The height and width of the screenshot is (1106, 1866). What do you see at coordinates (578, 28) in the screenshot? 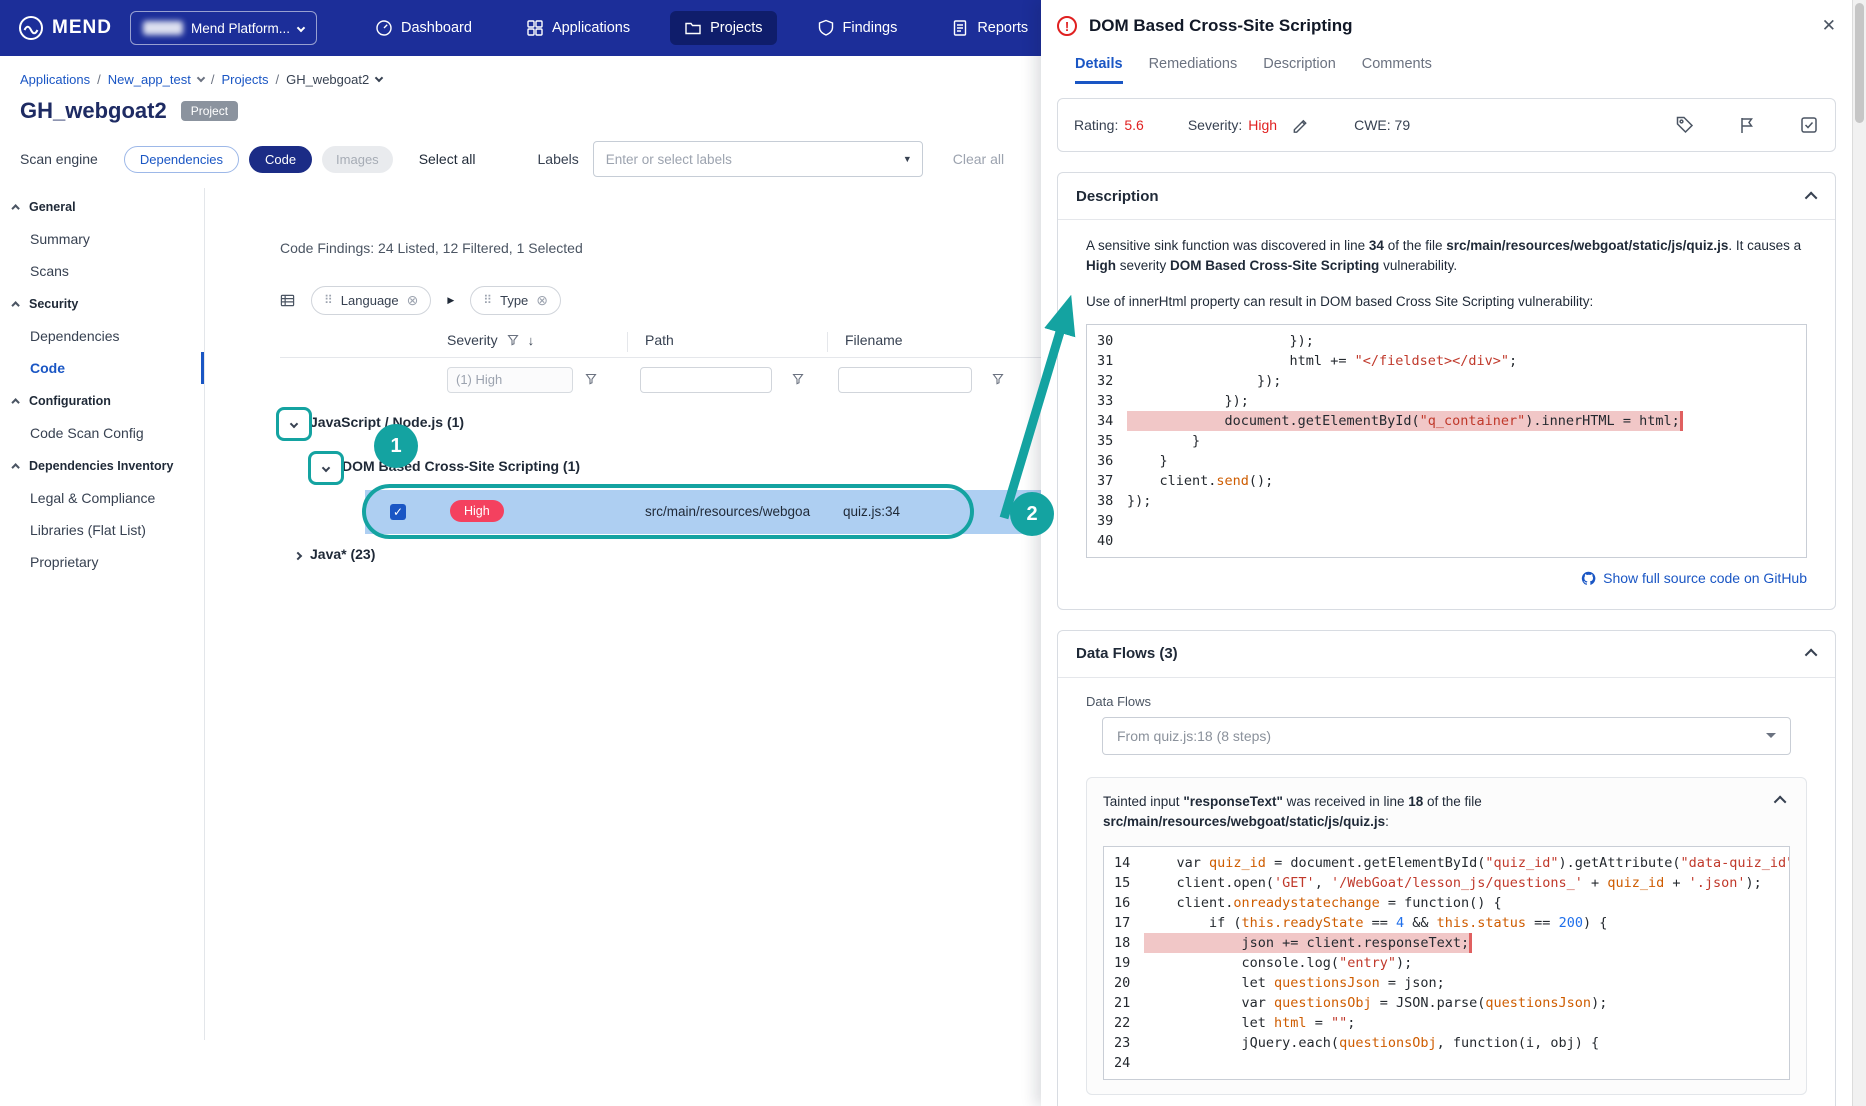
I see `nav-item-applications: Applications` at bounding box center [578, 28].